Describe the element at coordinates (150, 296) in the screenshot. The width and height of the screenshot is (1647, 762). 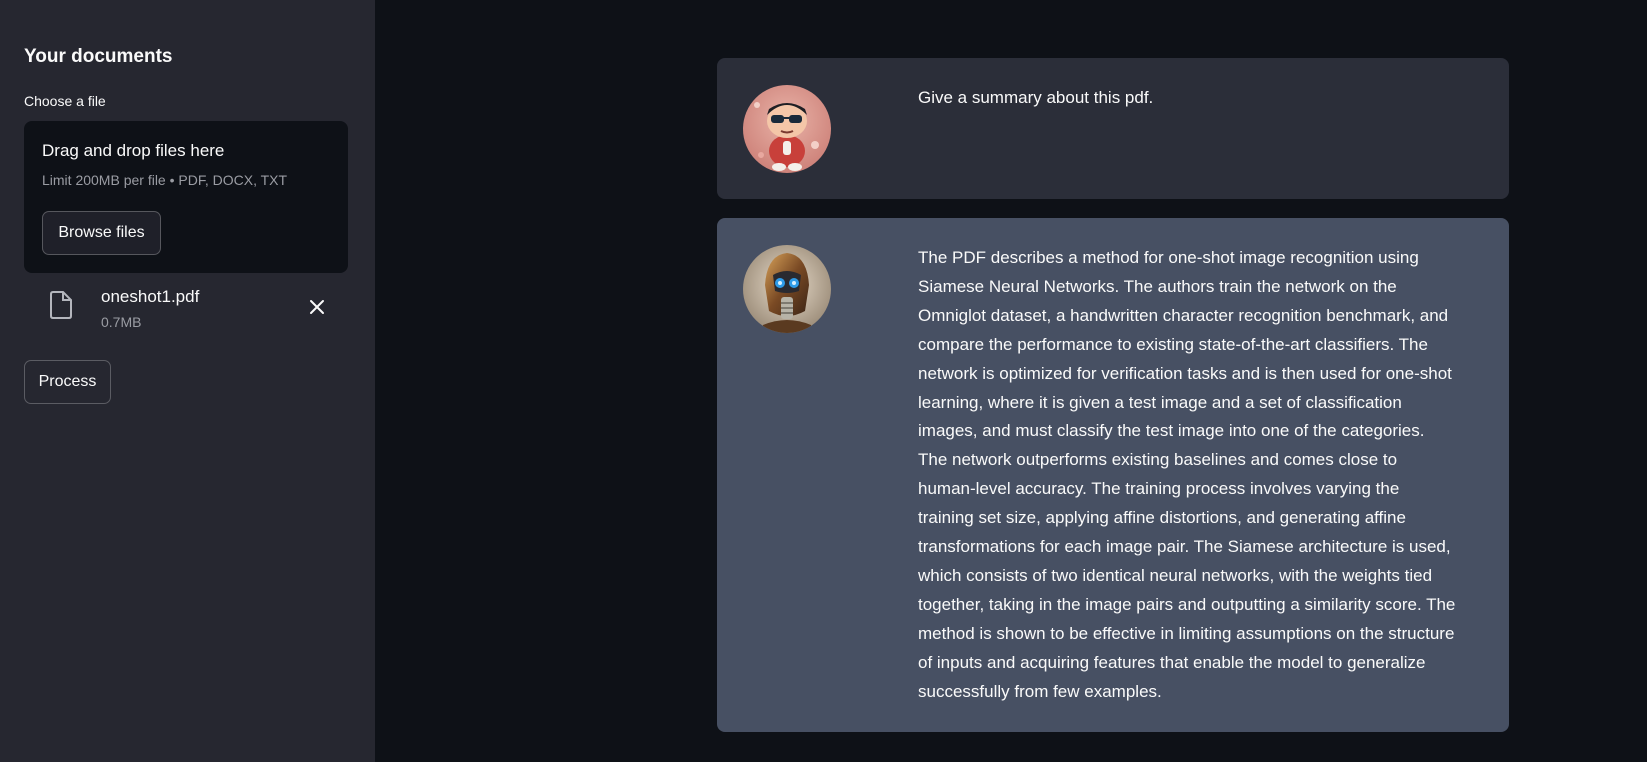
I see `file-name: oneshot1.pdf` at that location.